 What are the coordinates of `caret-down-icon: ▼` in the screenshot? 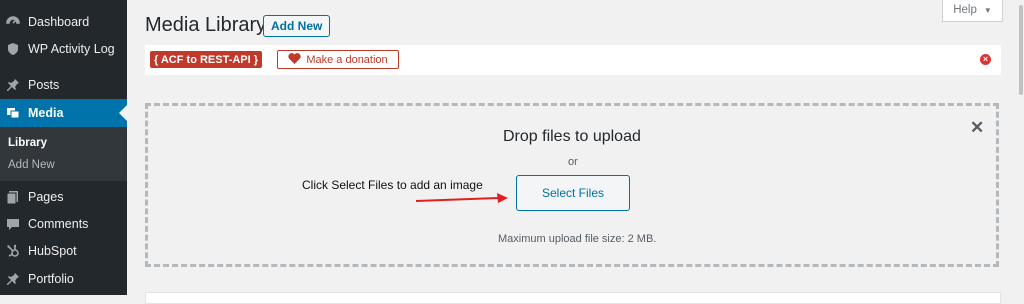 It's located at (987, 10).